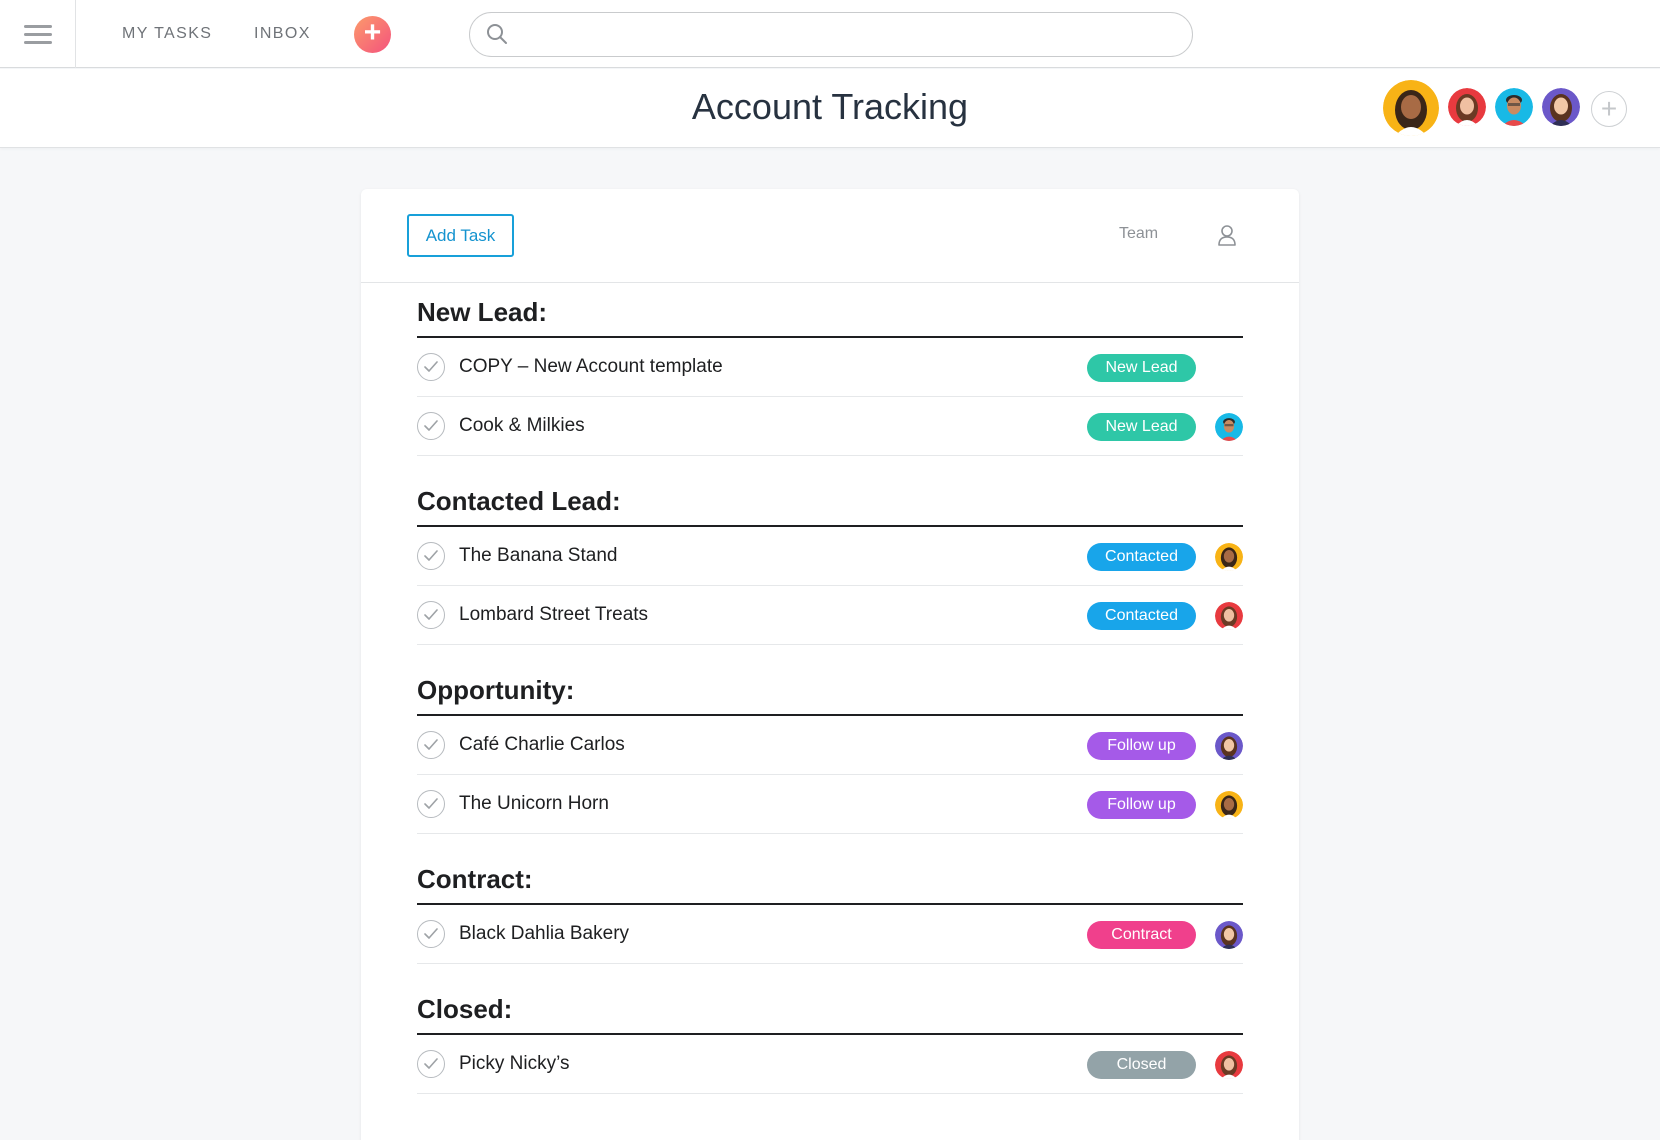 The width and height of the screenshot is (1660, 1140). I want to click on task-row: Café Charlie Carlos Follow up, so click(830, 745).